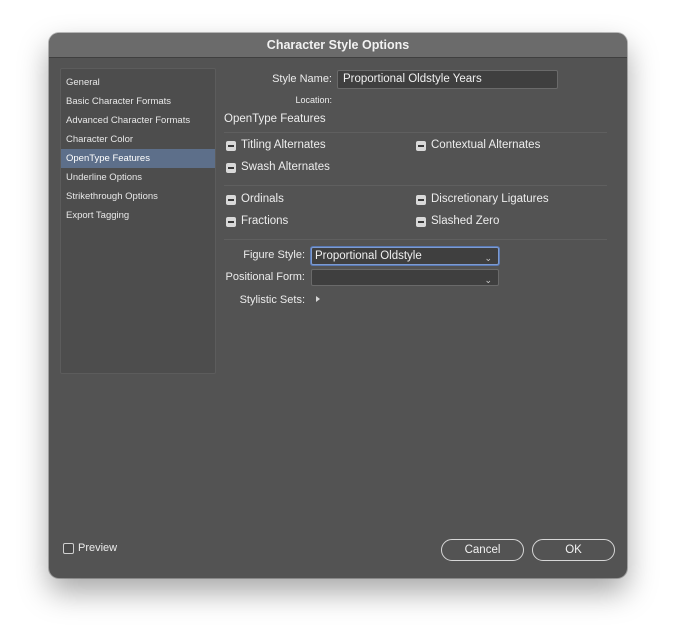  Describe the element at coordinates (482, 550) in the screenshot. I see `cancel-button: Cancel` at that location.